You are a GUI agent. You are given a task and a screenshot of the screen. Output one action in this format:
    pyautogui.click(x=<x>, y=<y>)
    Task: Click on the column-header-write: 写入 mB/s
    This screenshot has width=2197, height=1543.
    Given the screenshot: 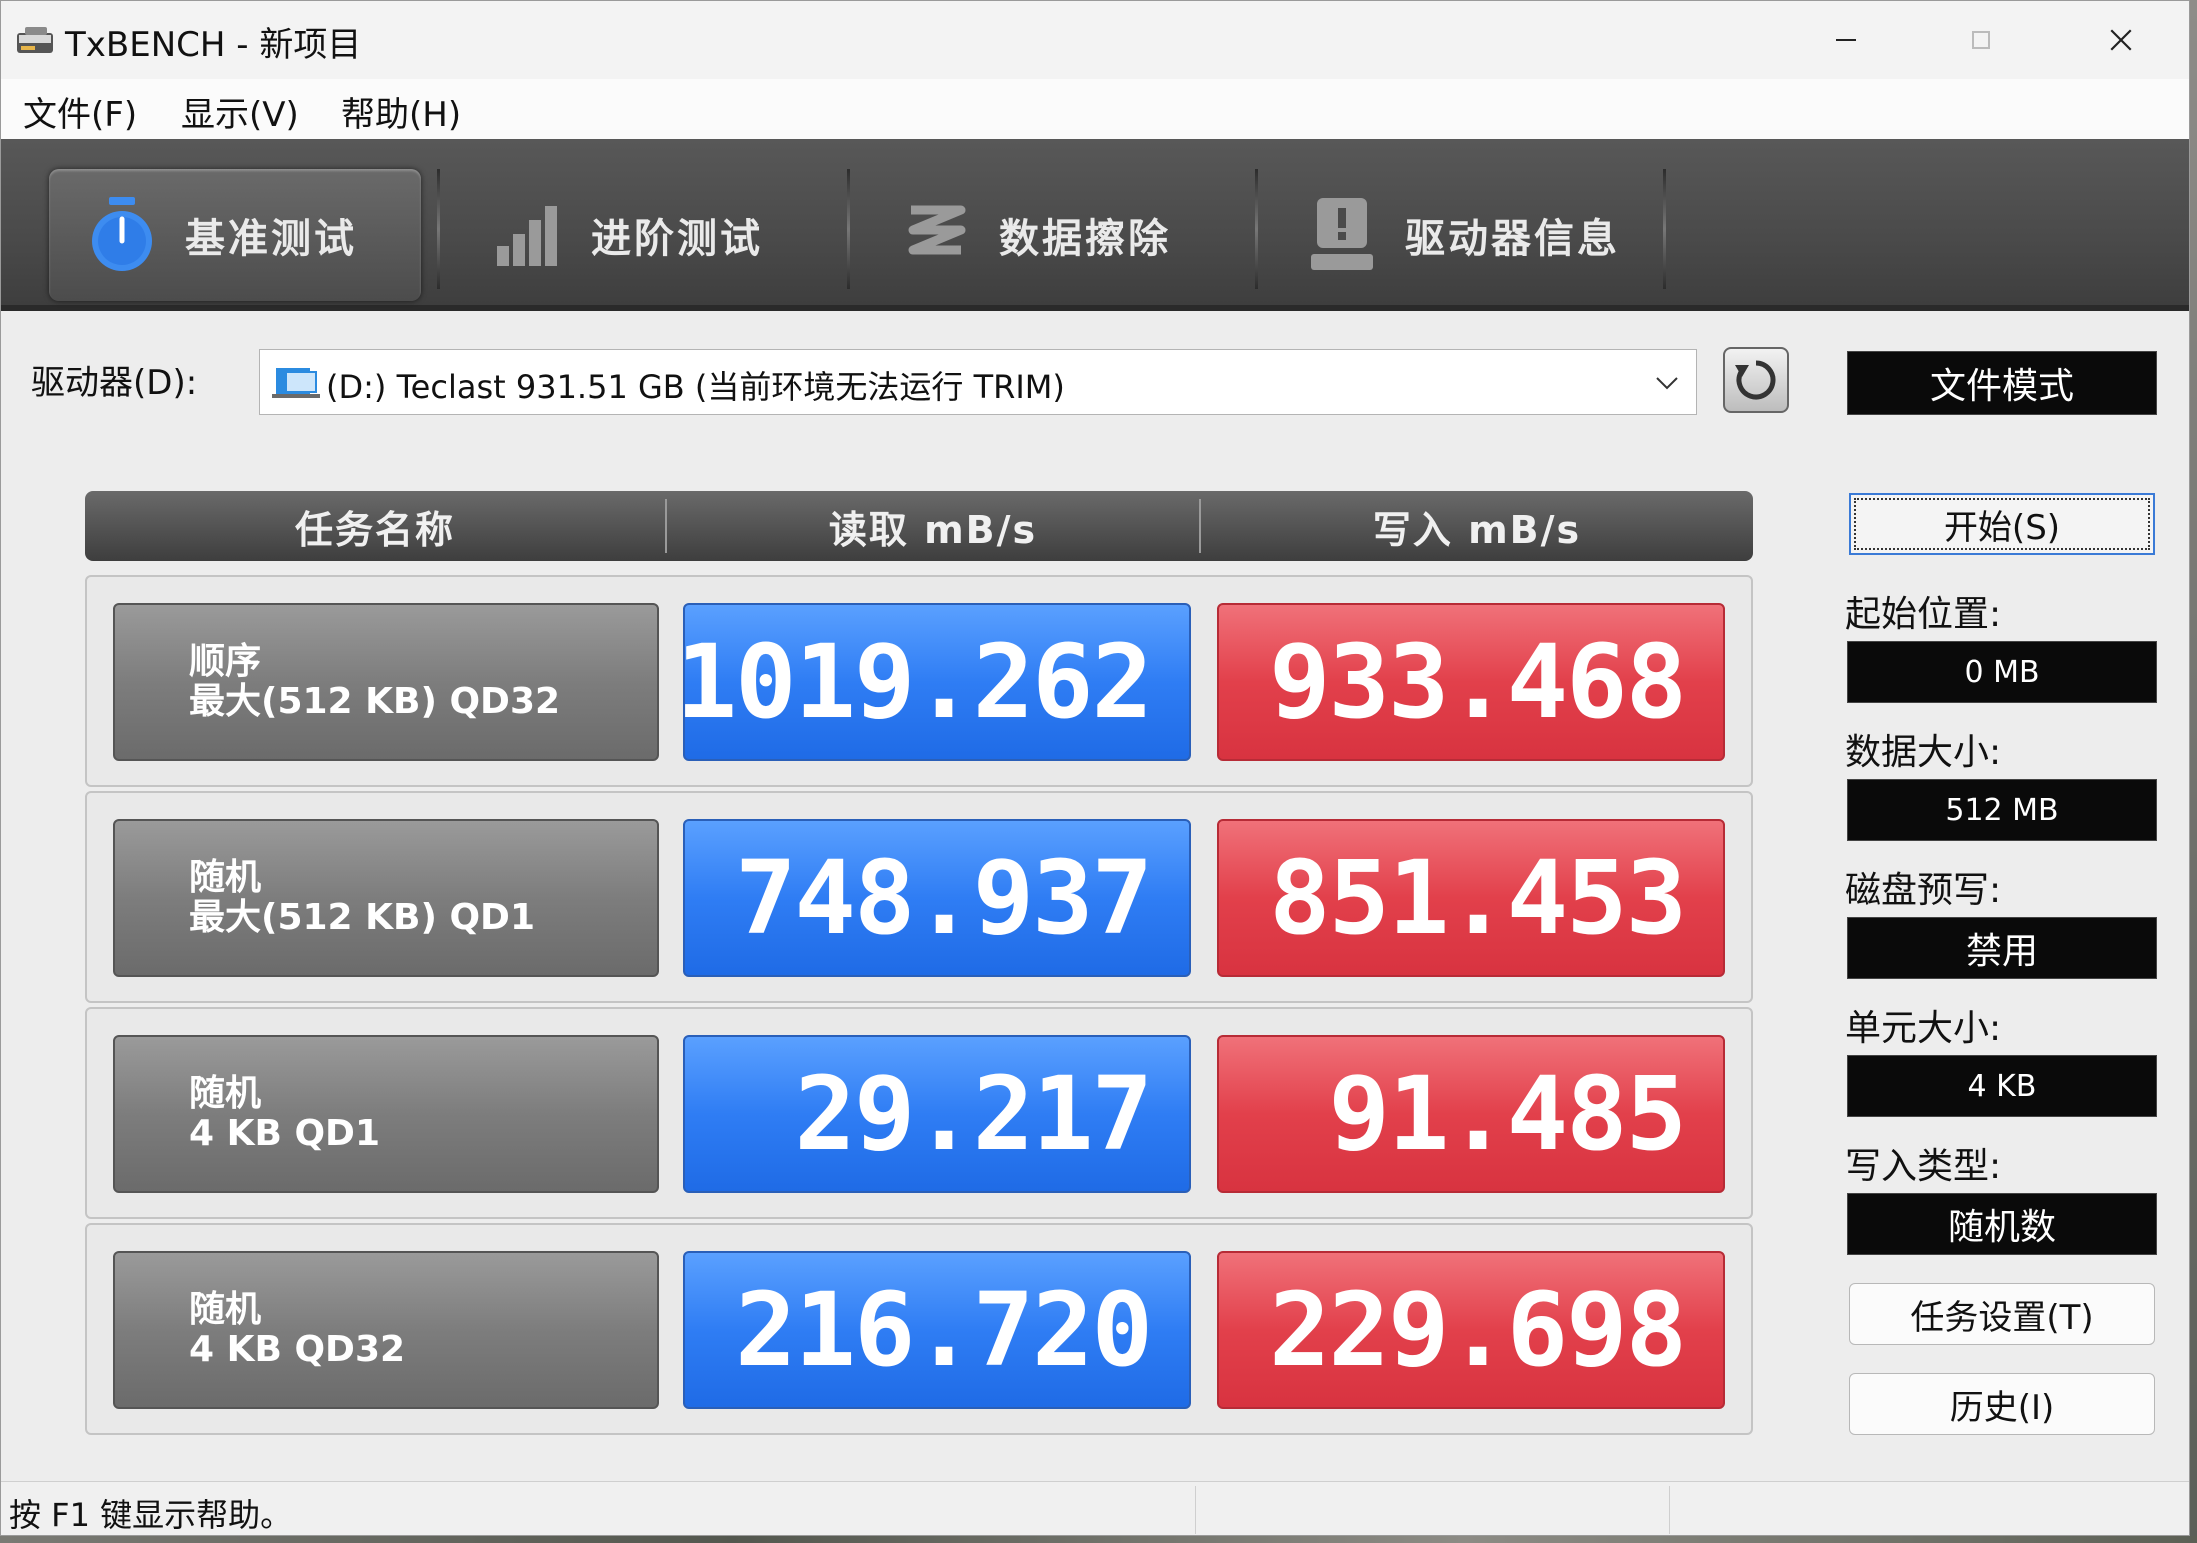 What is the action you would take?
    pyautogui.click(x=1477, y=529)
    